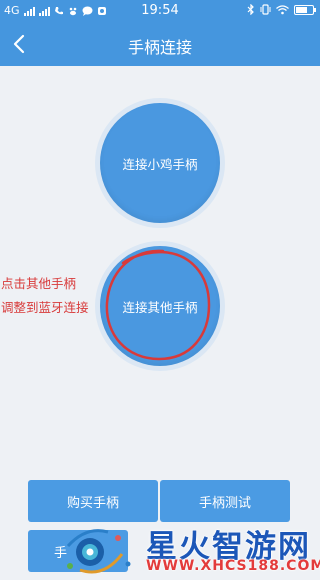 The image size is (320, 580). What do you see at coordinates (250, 9) in the screenshot?
I see `bluetooth-icon` at bounding box center [250, 9].